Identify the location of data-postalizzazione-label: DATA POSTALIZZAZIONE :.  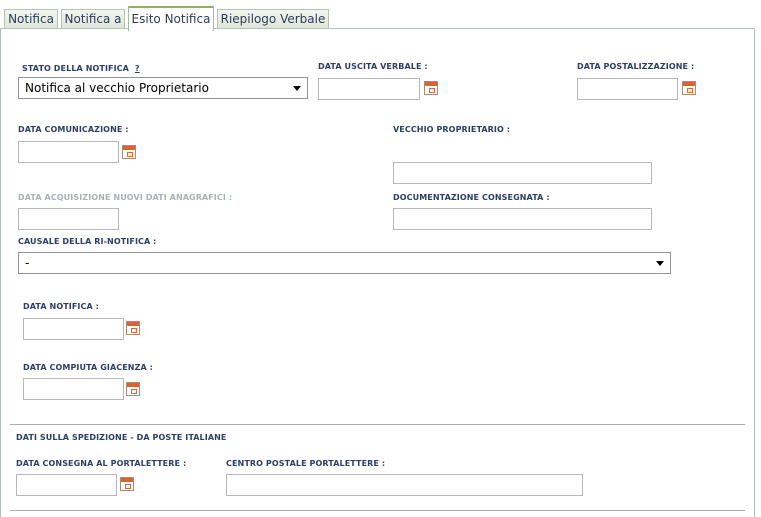
(636, 66).